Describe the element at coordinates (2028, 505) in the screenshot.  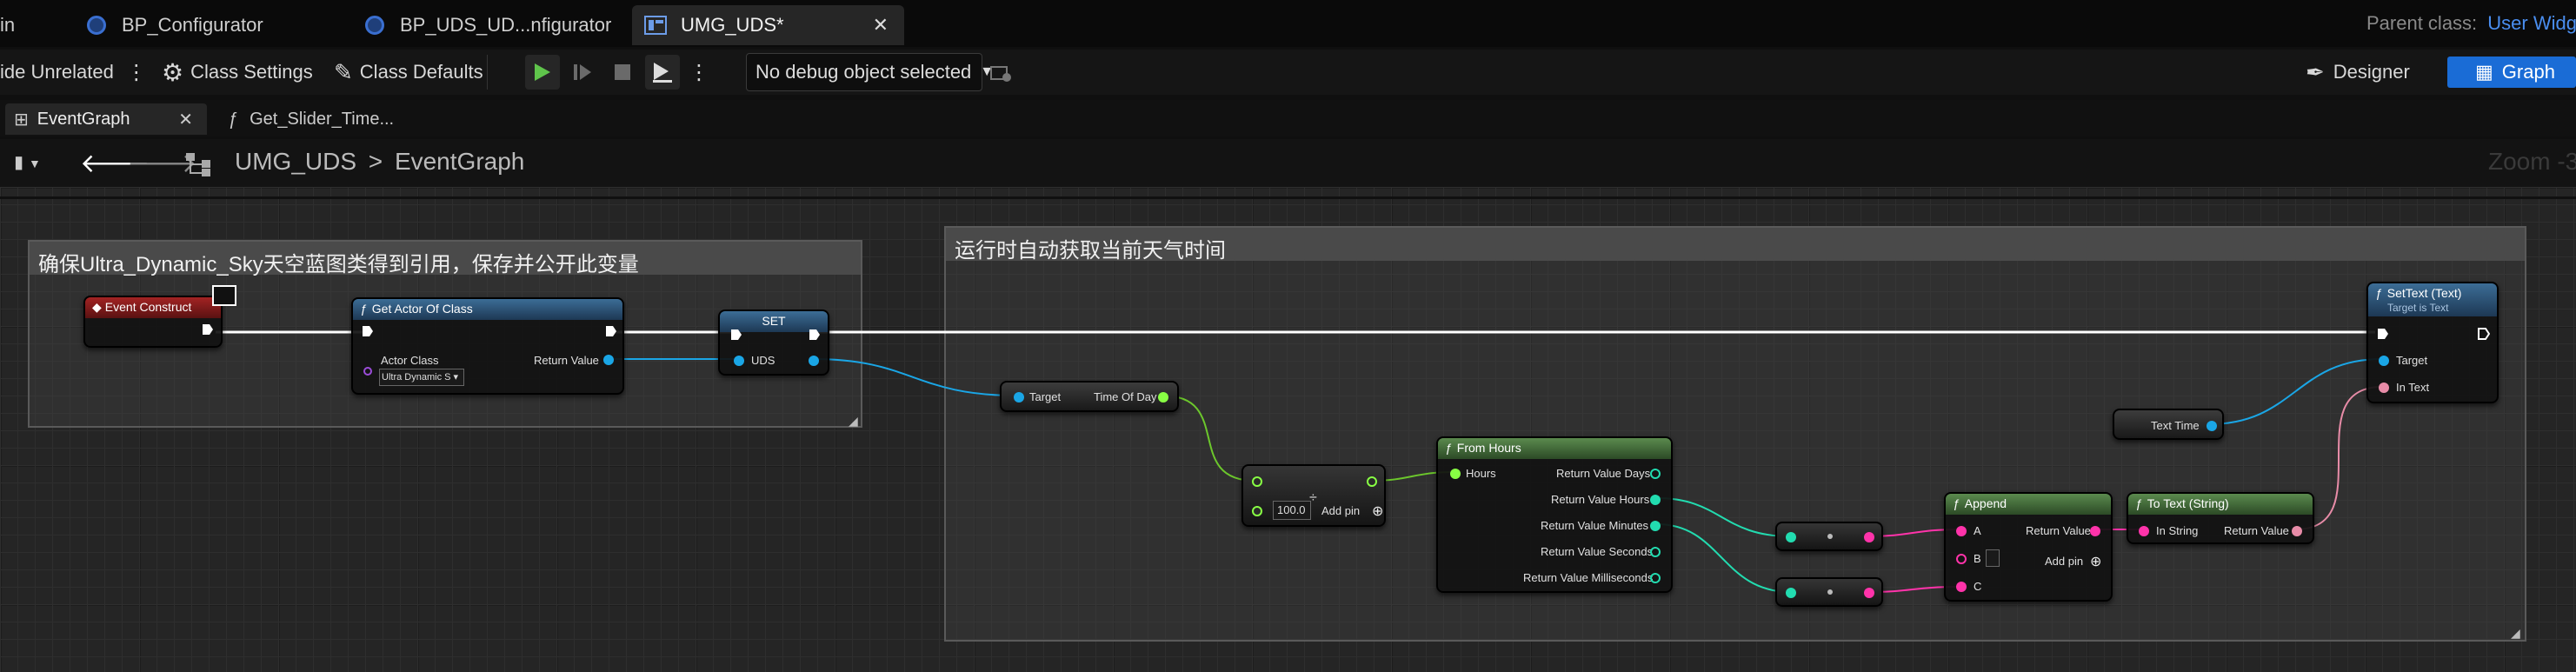
I see `node-title: ƒ Append` at that location.